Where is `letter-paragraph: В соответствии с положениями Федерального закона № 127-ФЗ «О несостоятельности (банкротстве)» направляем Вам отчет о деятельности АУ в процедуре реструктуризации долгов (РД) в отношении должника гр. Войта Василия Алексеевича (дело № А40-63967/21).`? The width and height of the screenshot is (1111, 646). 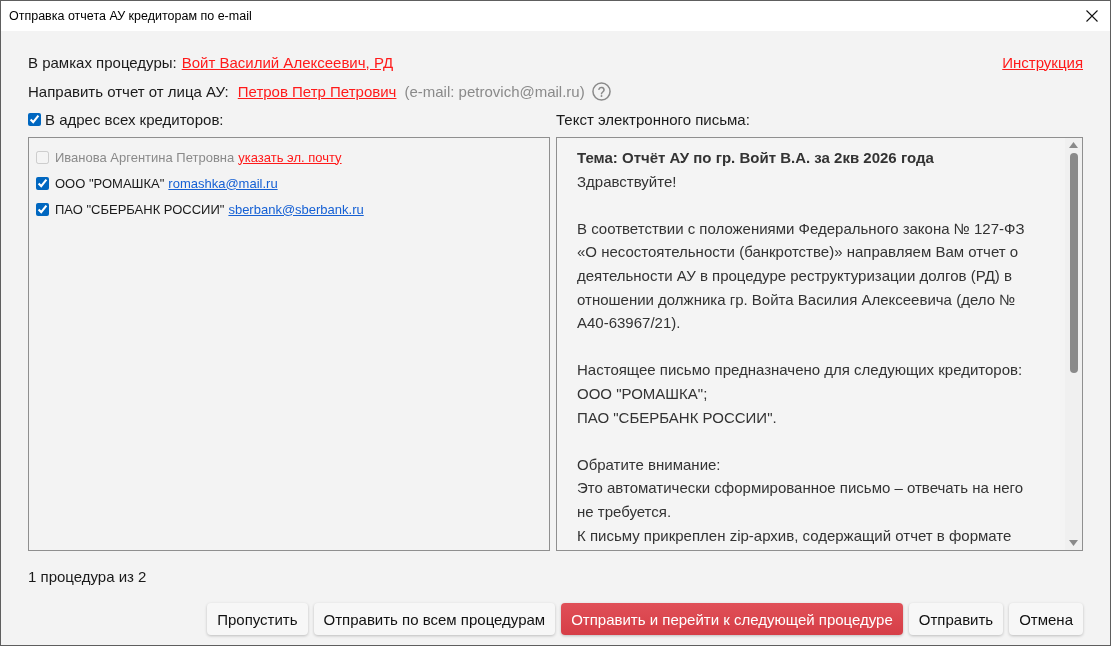
letter-paragraph: В соответствии с положениями Федерального закона № 127-ФЗ «О несостоятельности (банкротстве)» направляем Вам отчет о деятельности АУ в процедуре реструктуризации долгов (РД) в отношении должника гр. Войта Василия Алексеевича (дело № А40-63967/21). is located at coordinates (801, 276).